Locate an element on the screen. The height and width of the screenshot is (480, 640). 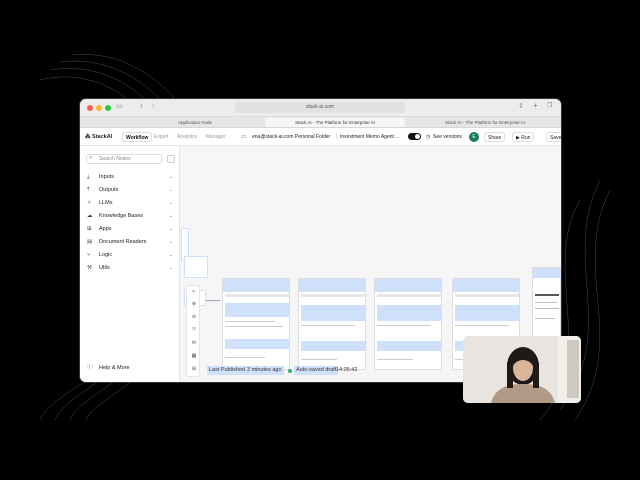
share-button: Share is located at coordinates (495, 137).